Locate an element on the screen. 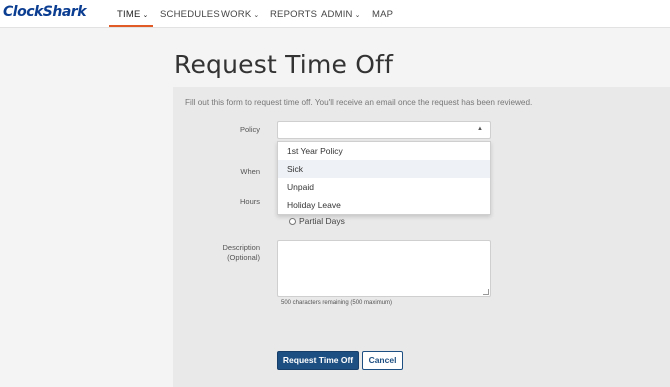 The height and width of the screenshot is (387, 670). description-optional-label: (Optional) is located at coordinates (243, 257).